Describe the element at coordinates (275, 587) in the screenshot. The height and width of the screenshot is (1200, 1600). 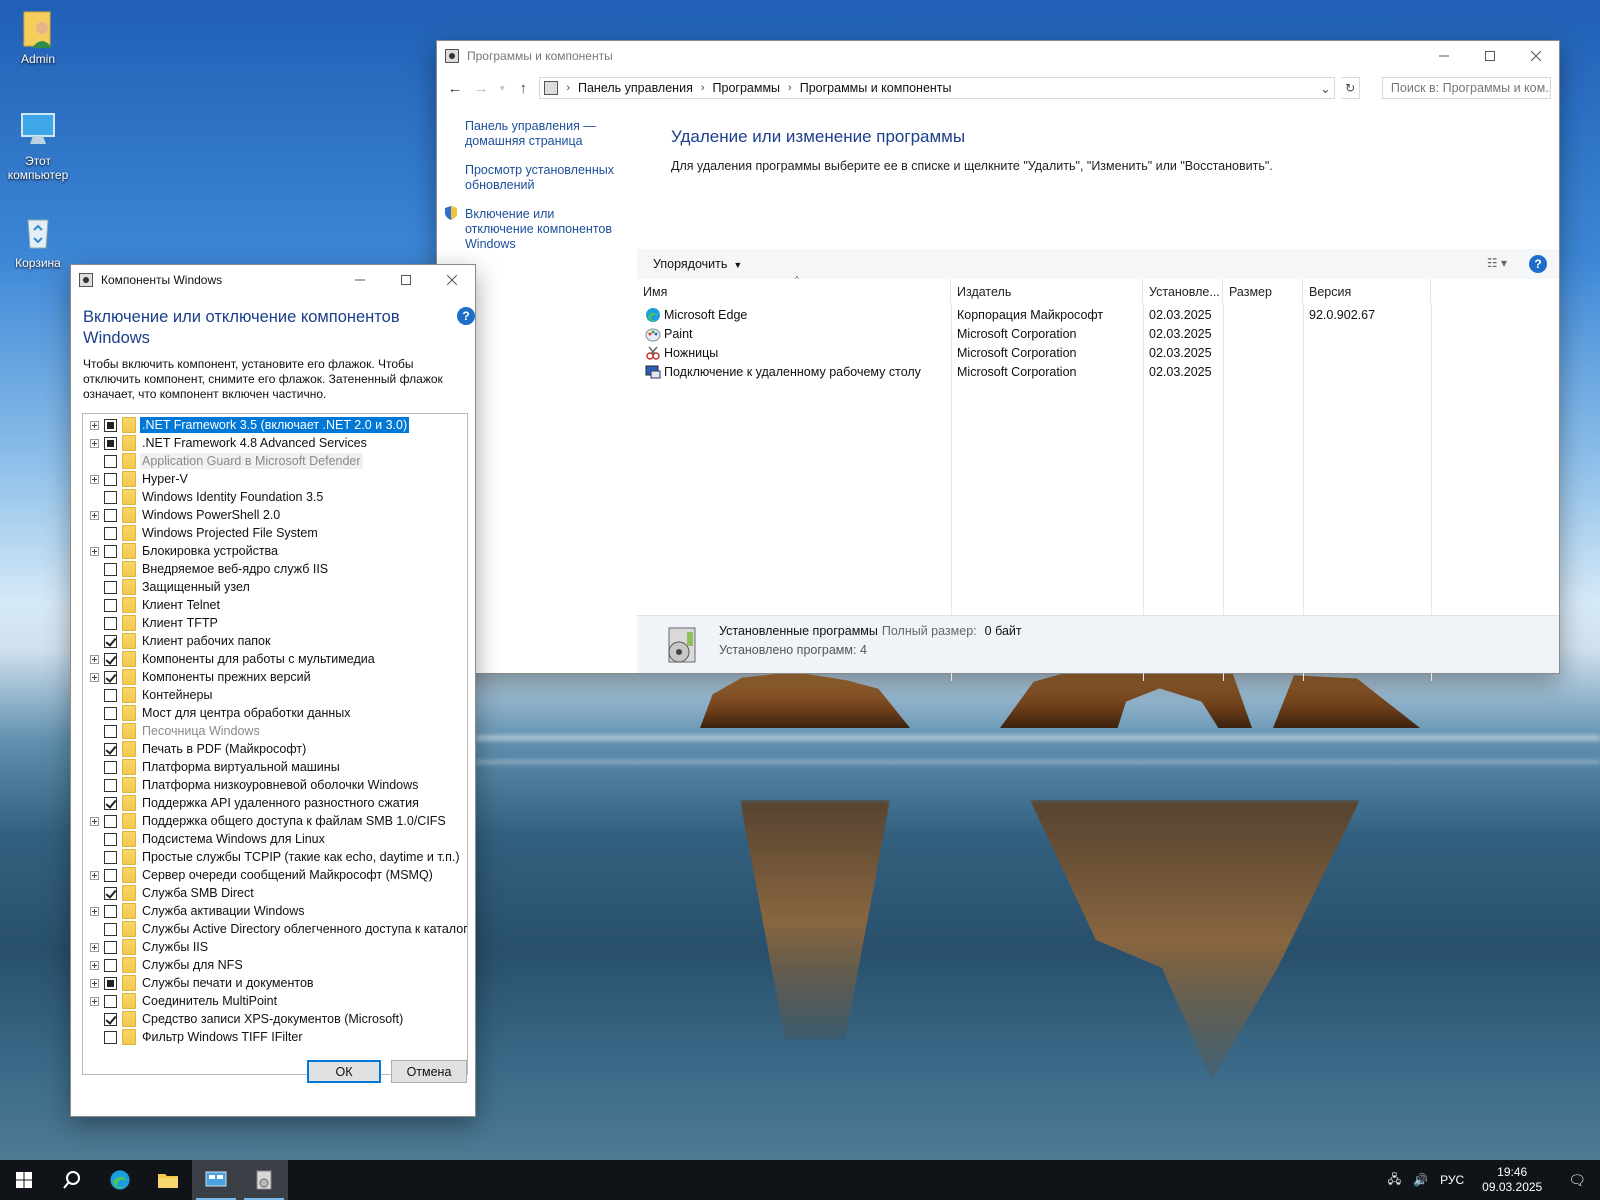
I see `feature-item: Защищенный узел` at that location.